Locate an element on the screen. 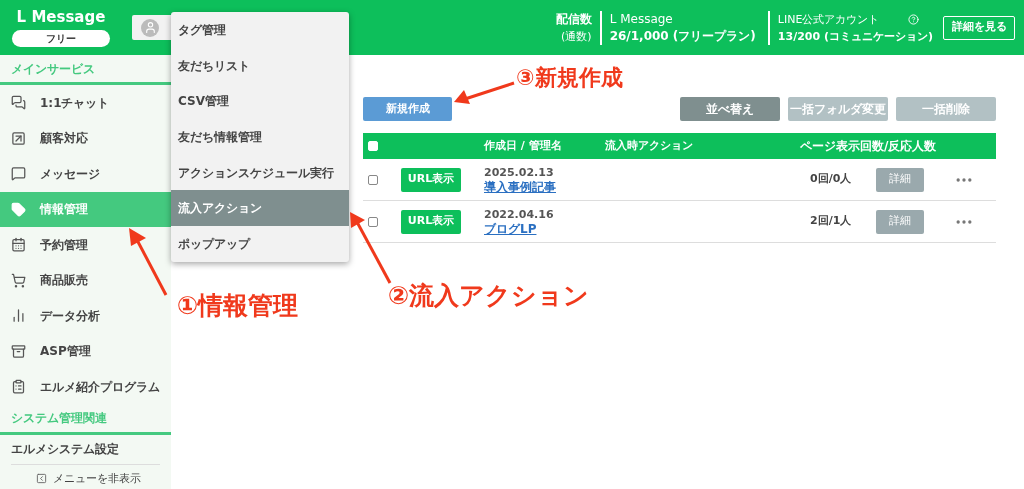 The width and height of the screenshot is (1024, 489). hide-menu-toggle: メニューを非表示 is located at coordinates (103, 478).